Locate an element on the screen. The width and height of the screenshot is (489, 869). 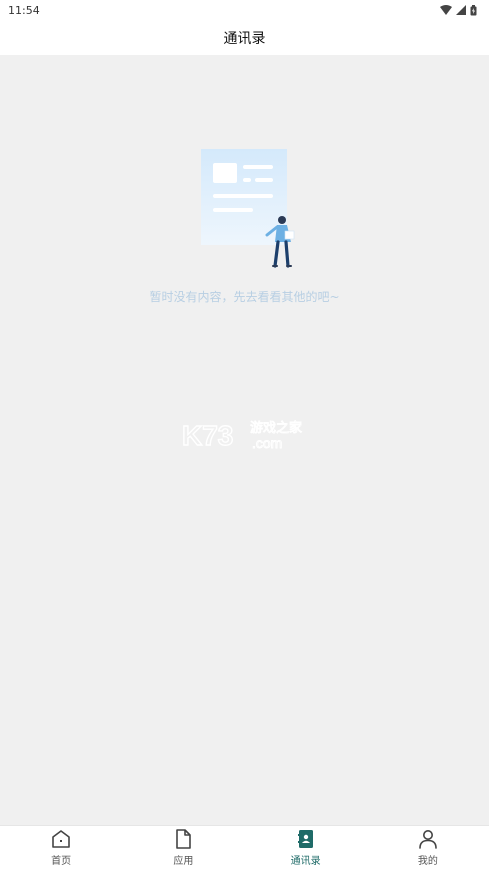
signal-icon is located at coordinates (461, 10).